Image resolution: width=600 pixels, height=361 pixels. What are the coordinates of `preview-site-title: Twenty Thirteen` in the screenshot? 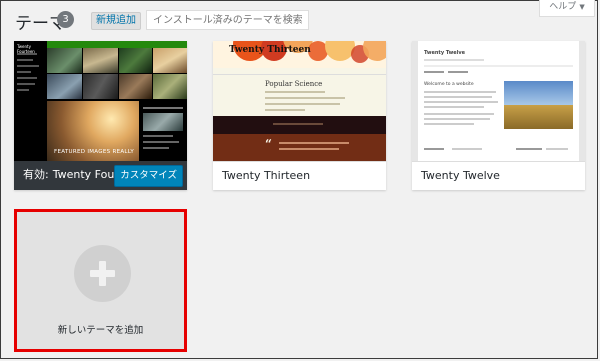 It's located at (270, 50).